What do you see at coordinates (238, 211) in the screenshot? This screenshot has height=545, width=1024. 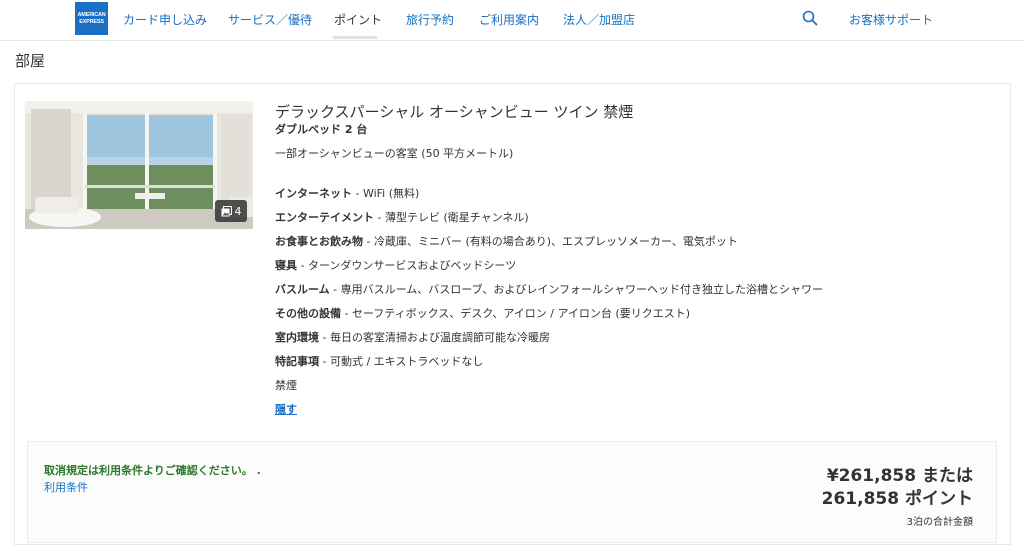 I see `photo-count: 4` at bounding box center [238, 211].